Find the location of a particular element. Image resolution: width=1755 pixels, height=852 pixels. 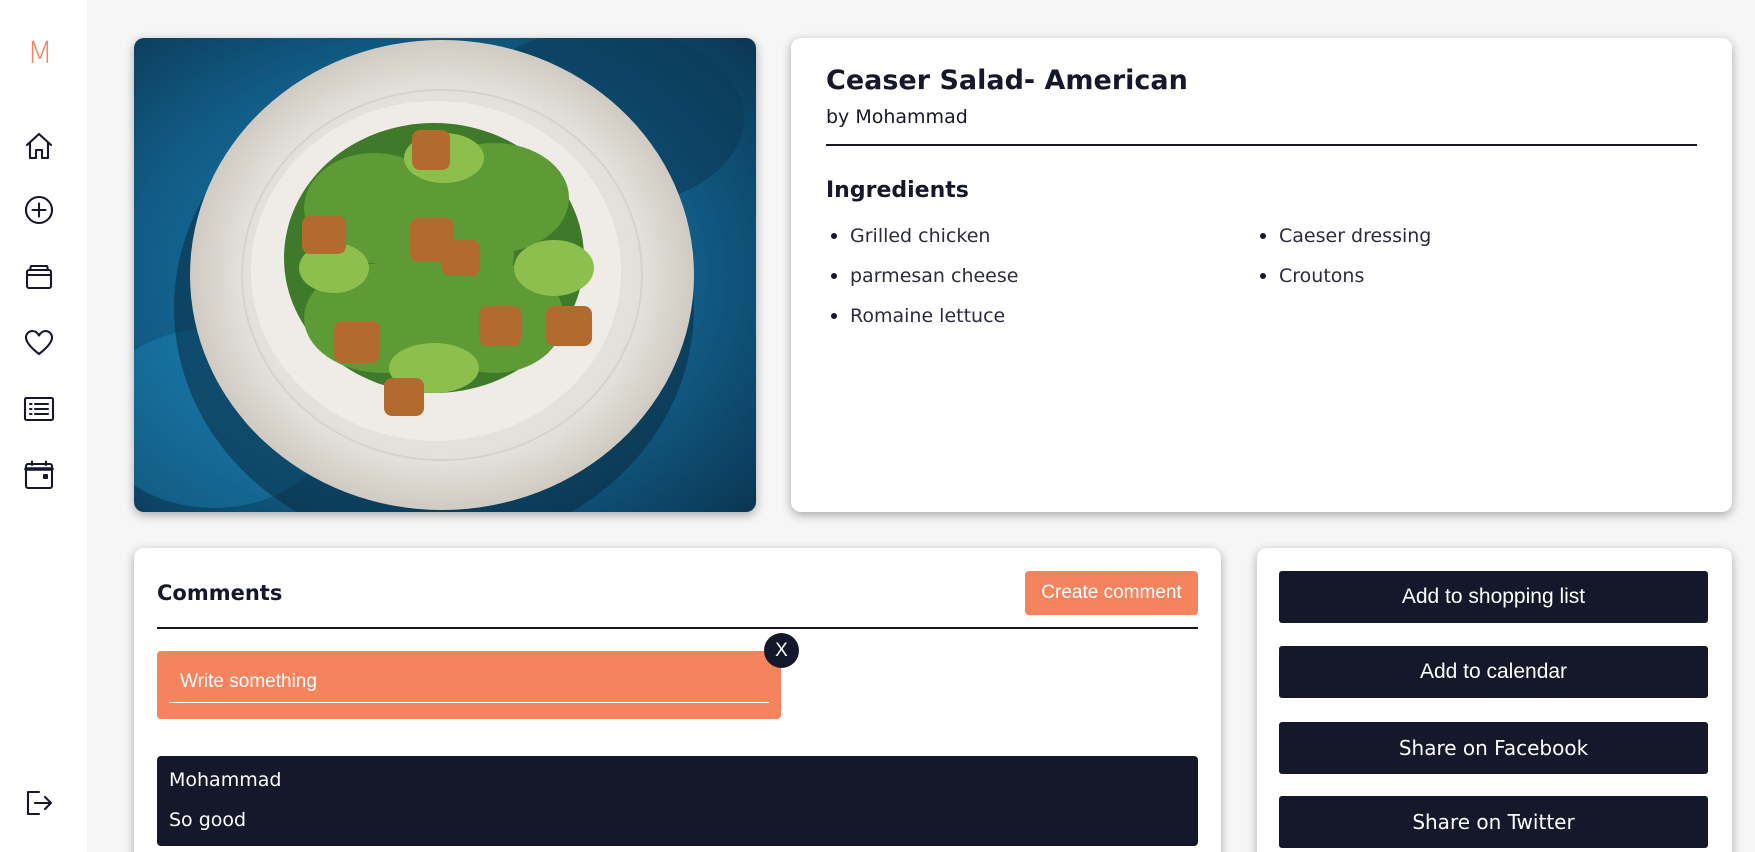

heart-icon is located at coordinates (39, 342).